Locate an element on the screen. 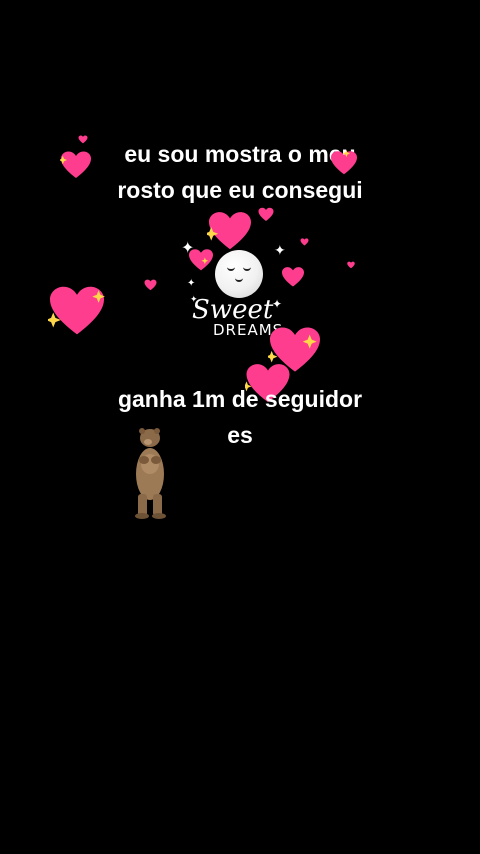 Image resolution: width=480 pixels, height=854 pixels. bear-sticker is located at coordinates (150, 473).